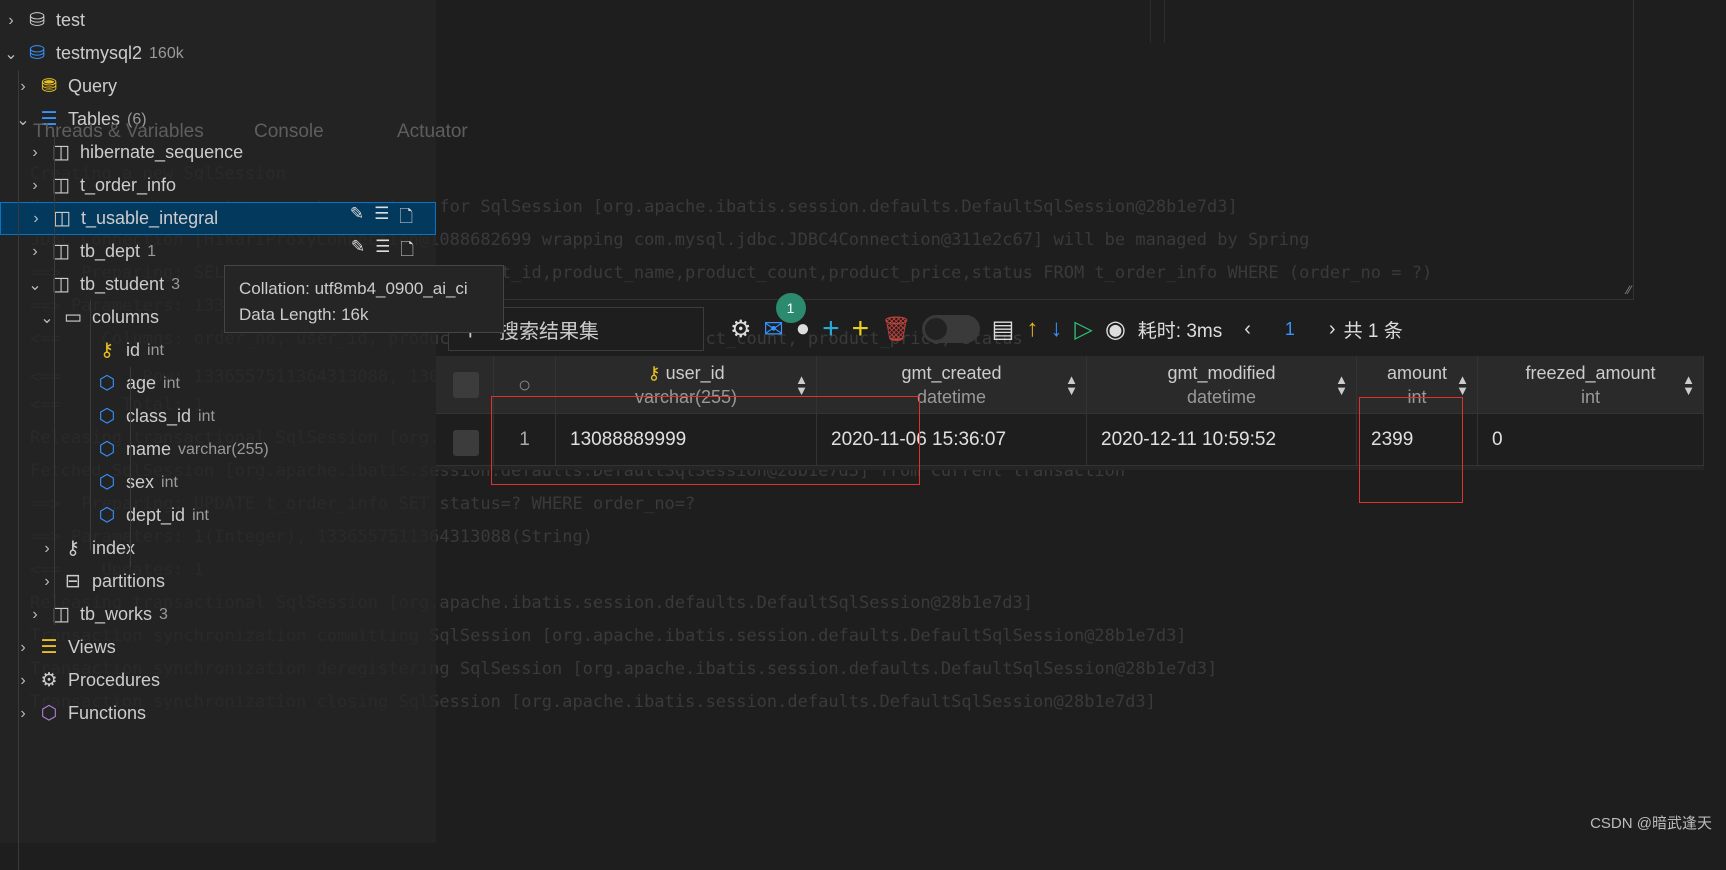  I want to click on prev-page-button: ‹, so click(1247, 329).